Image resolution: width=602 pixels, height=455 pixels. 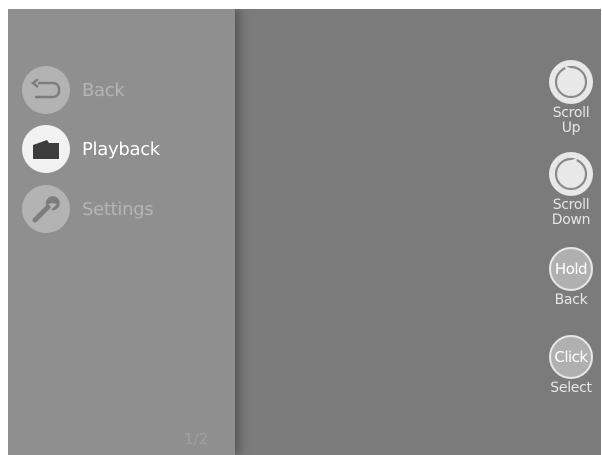 What do you see at coordinates (571, 212) in the screenshot?
I see `scroll-down-label: Scroll Down` at bounding box center [571, 212].